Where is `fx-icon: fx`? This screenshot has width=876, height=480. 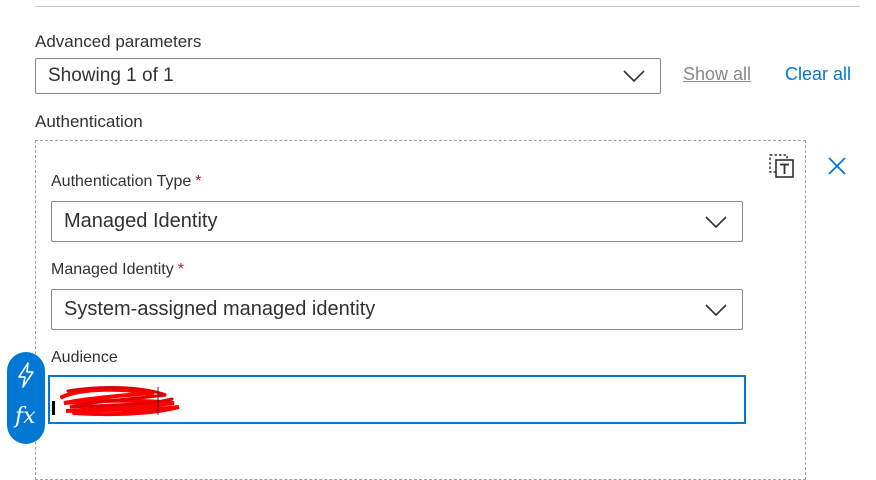 fx-icon: fx is located at coordinates (25, 416).